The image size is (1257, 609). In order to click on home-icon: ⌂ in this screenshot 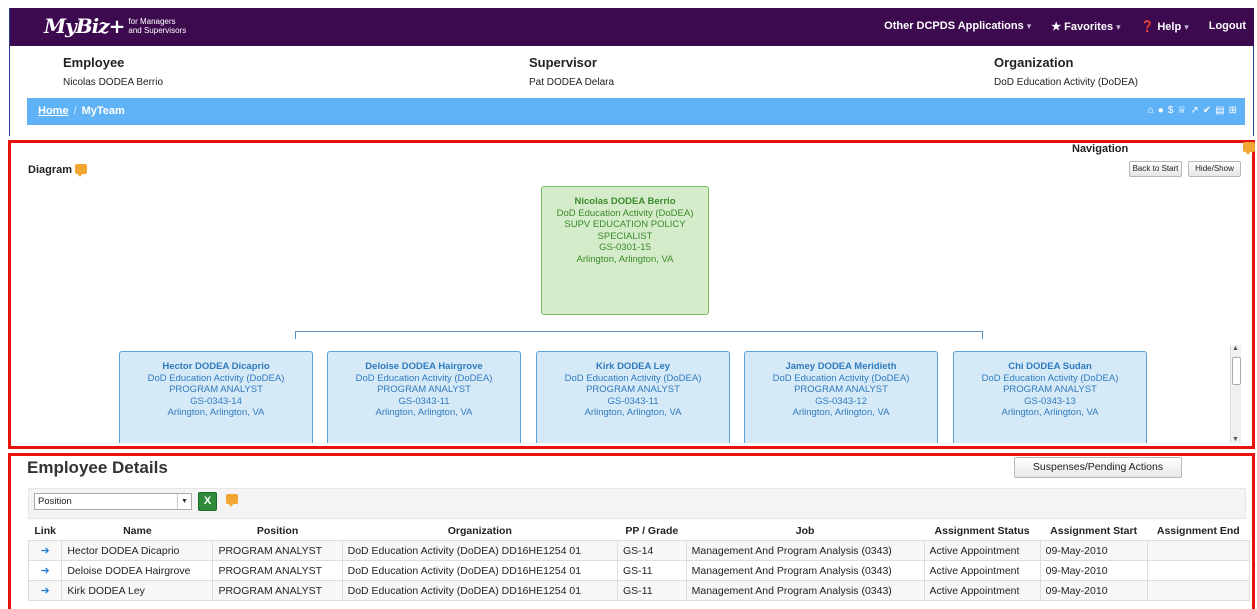, I will do `click(1151, 110)`.